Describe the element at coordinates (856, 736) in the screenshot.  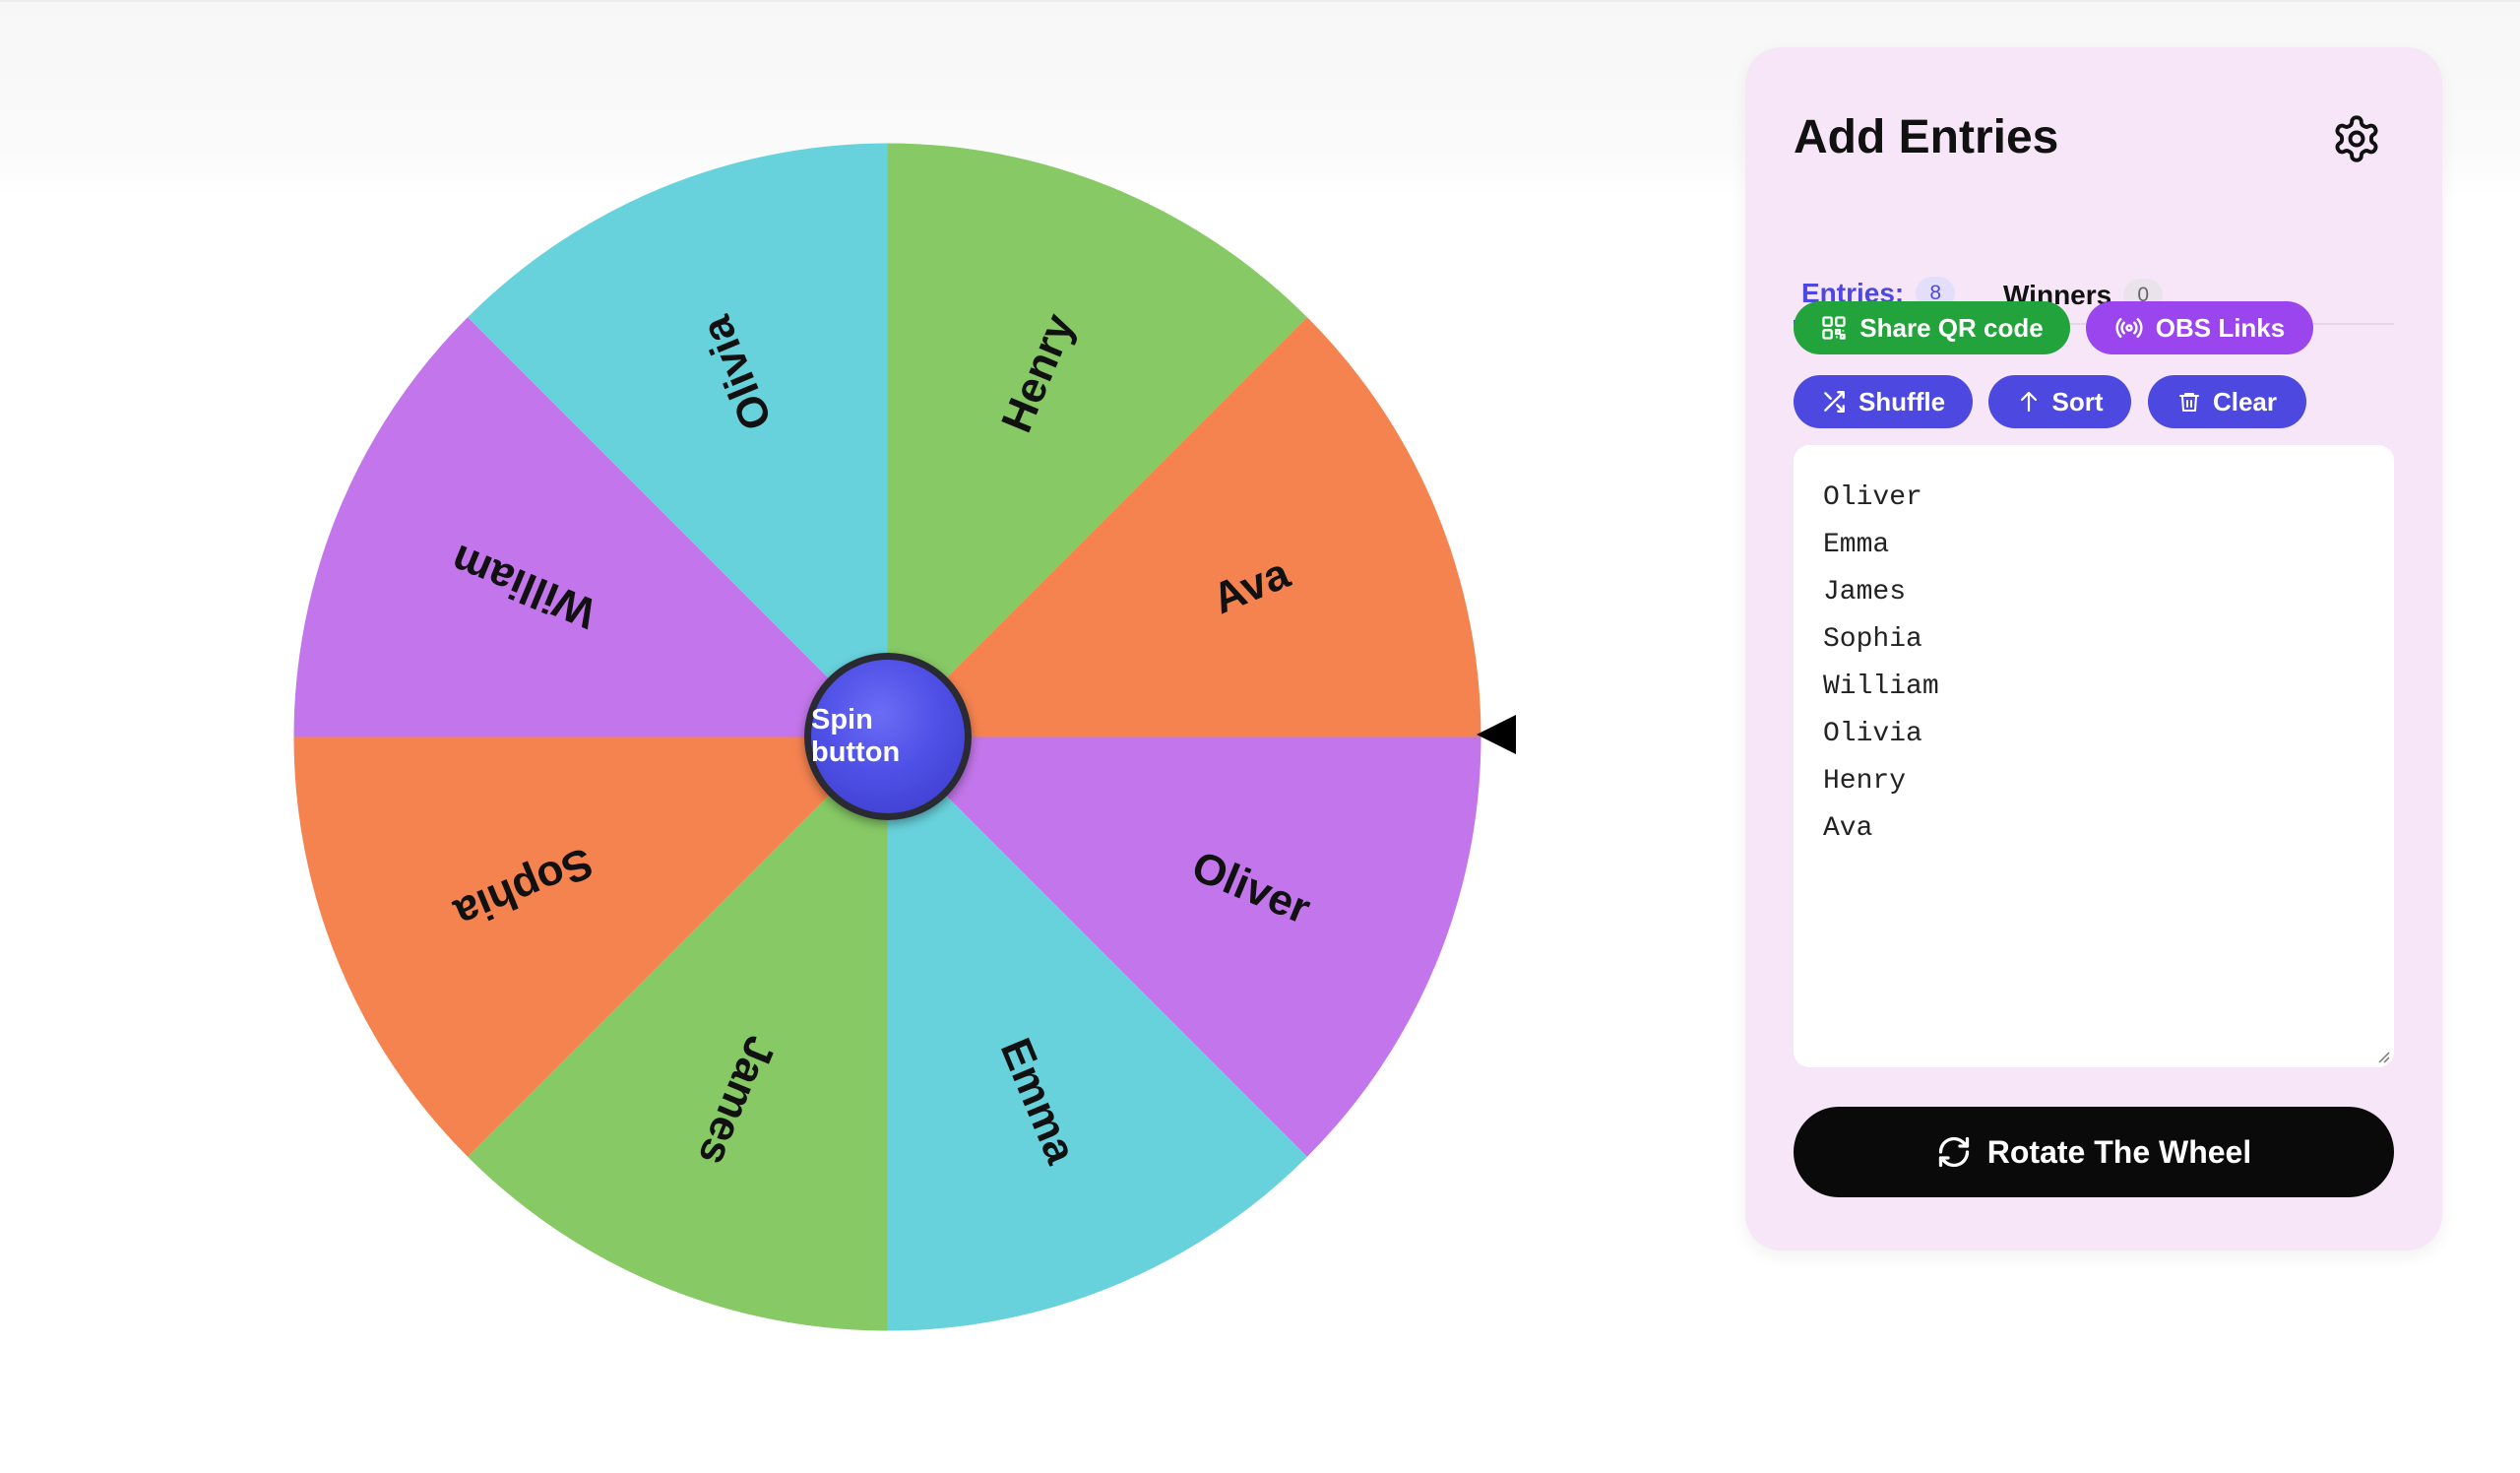
I see `spin-button-label: Spin button` at that location.